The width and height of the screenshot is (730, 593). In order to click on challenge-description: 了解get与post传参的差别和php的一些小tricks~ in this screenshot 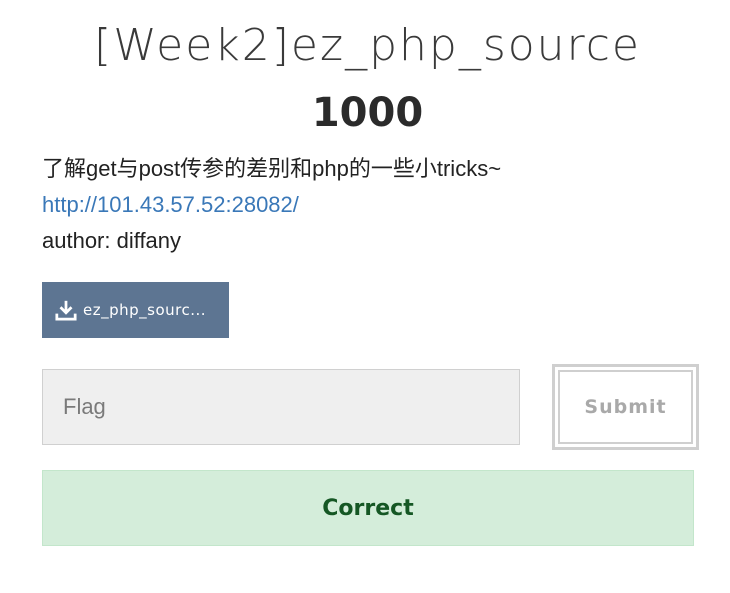, I will do `click(272, 168)`.